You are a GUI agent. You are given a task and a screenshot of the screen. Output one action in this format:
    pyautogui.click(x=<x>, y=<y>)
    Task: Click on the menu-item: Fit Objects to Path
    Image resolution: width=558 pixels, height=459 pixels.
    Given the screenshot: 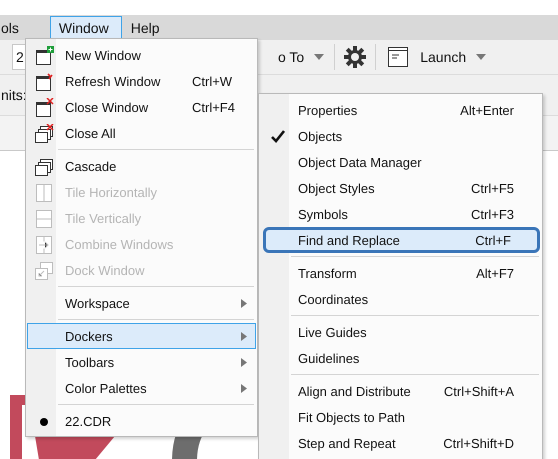 What is the action you would take?
    pyautogui.click(x=400, y=417)
    